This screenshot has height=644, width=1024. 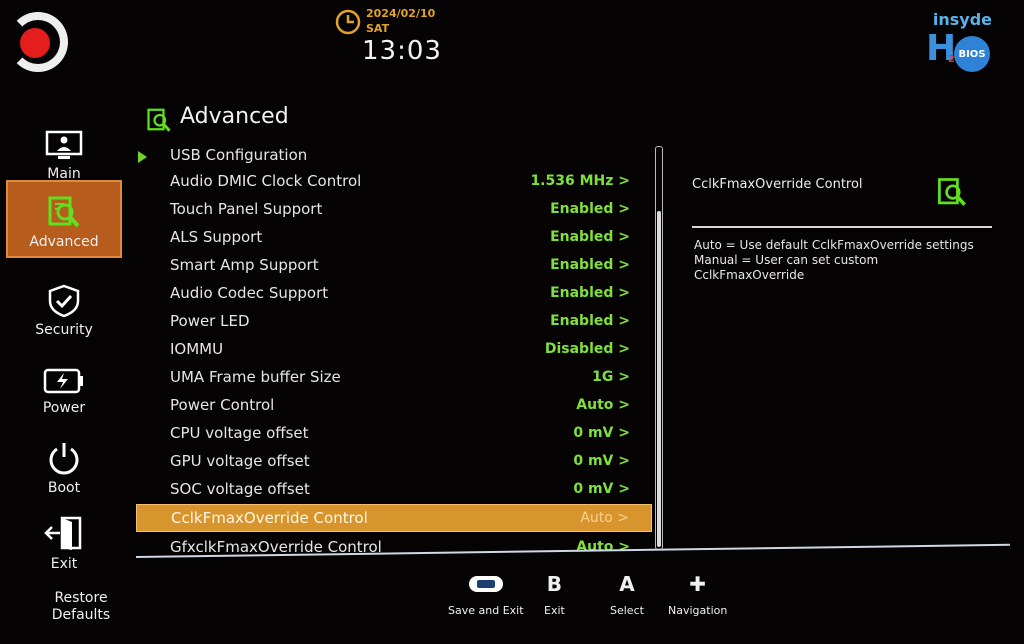 I want to click on sidebar-item-label: Power, so click(x=64, y=408).